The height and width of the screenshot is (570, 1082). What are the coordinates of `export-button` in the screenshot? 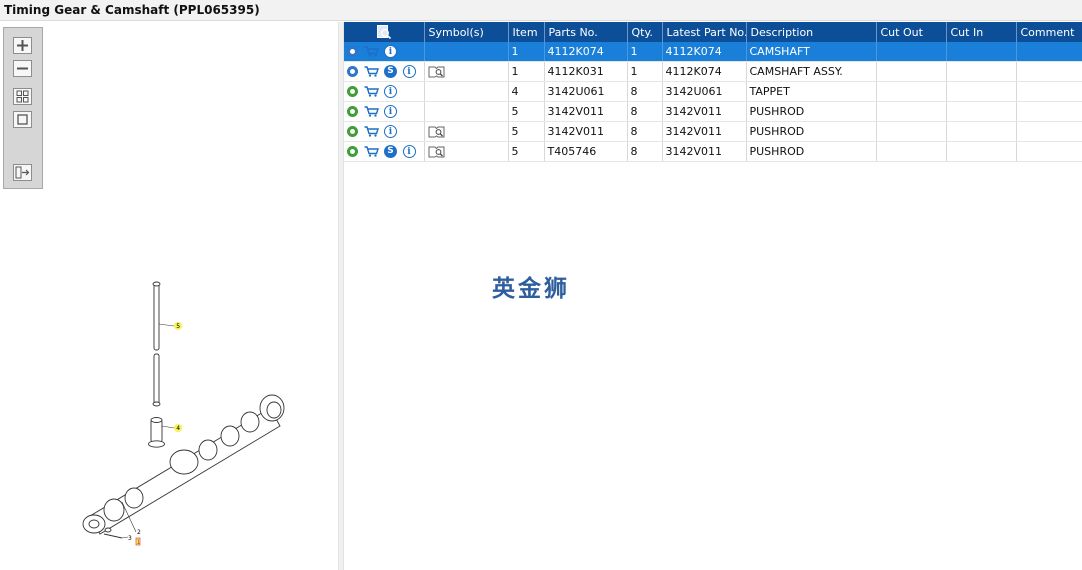 It's located at (22, 172).